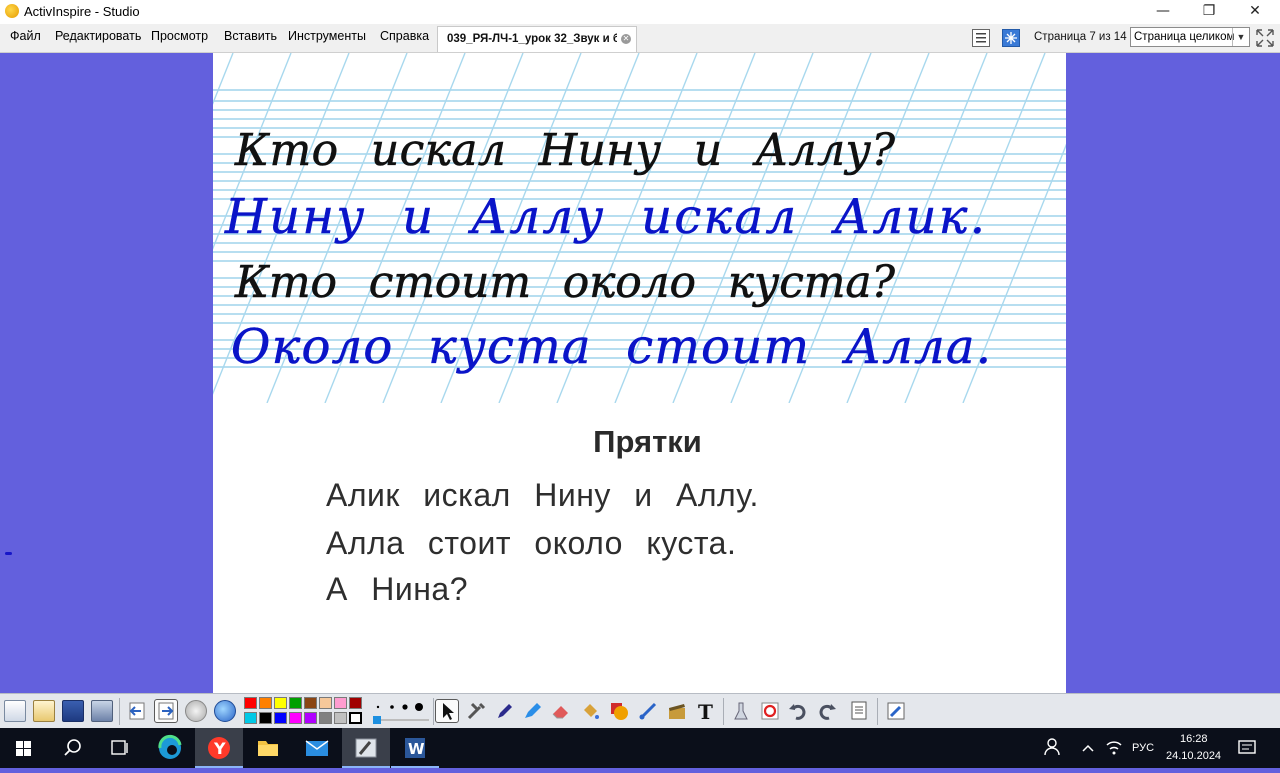 This screenshot has width=1280, height=773. I want to click on activinspire-taskbar-button, so click(366, 748).